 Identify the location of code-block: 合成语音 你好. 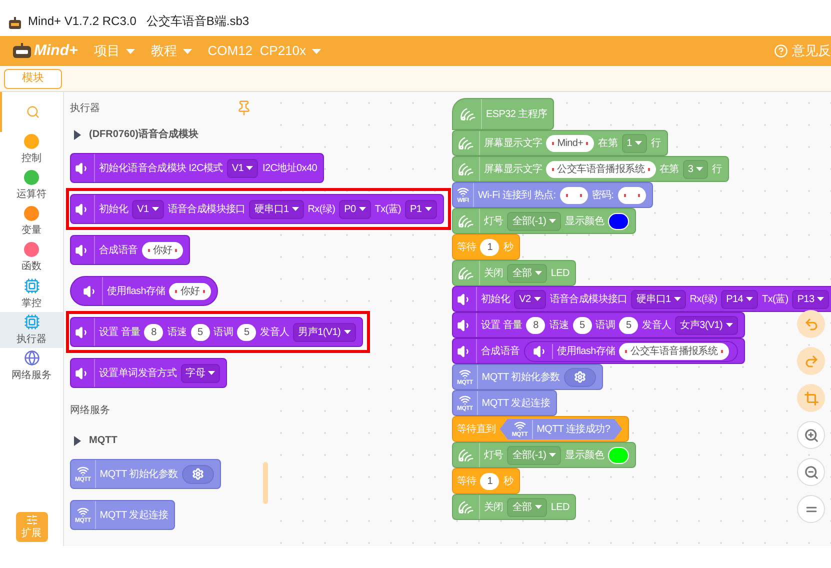
(130, 250).